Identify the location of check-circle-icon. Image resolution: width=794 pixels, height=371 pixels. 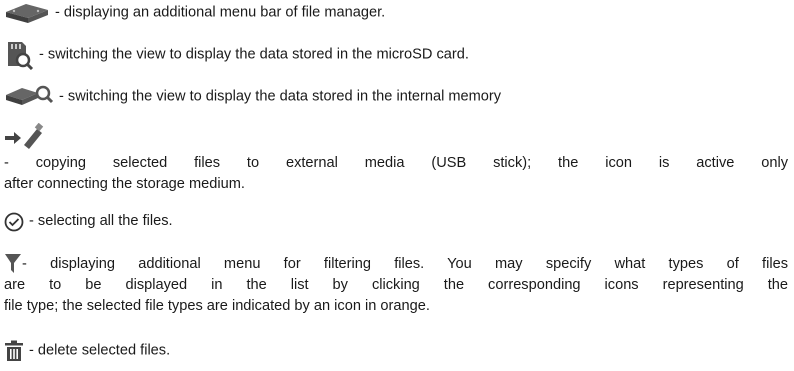
(14, 222).